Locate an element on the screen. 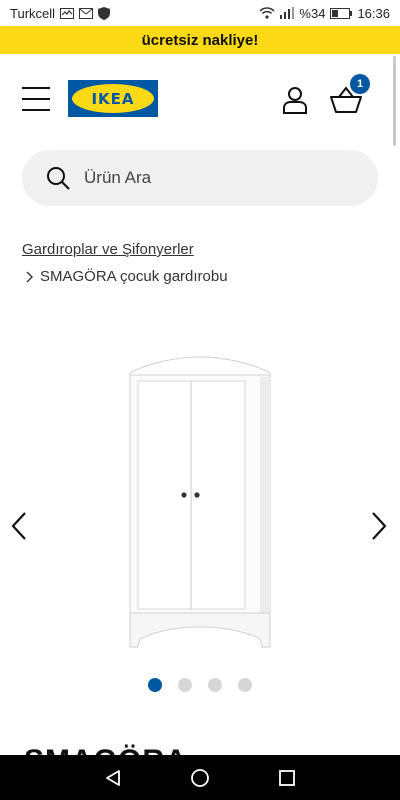 The width and height of the screenshot is (400, 800). gallery-prev-button is located at coordinates (19, 526).